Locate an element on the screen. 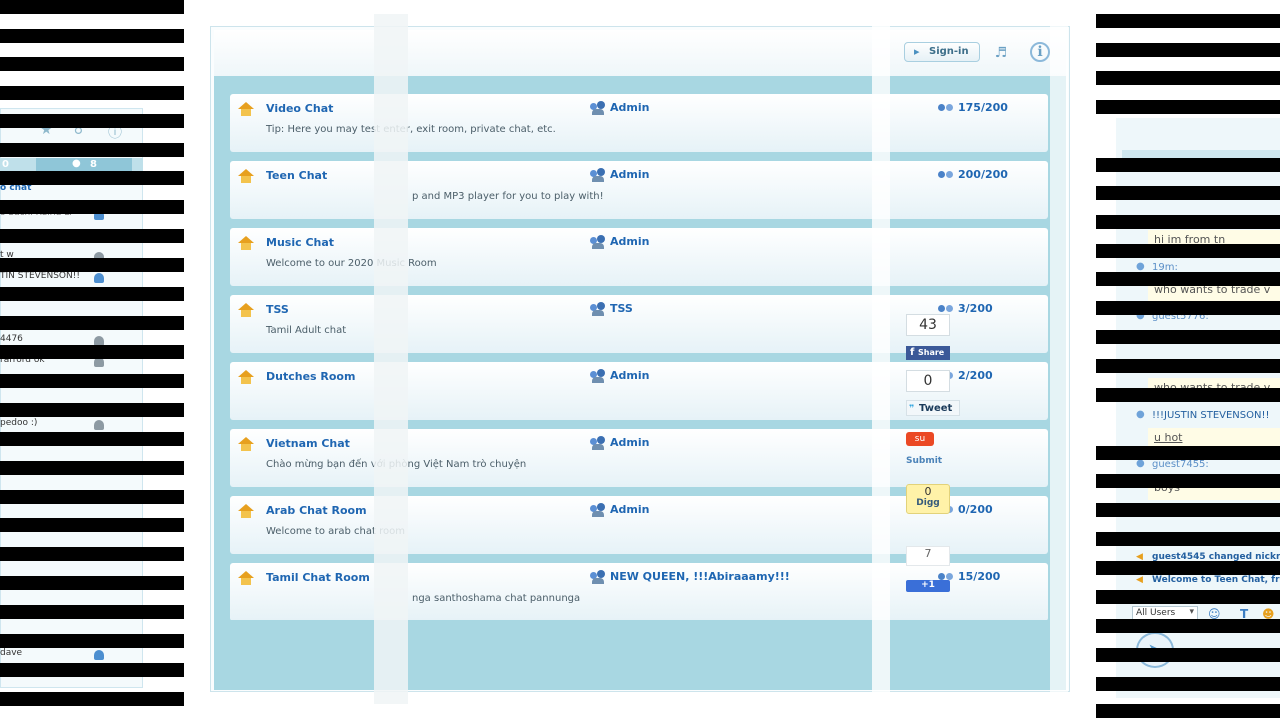 The image size is (1280, 720). online-count: 0 is located at coordinates (5, 164).